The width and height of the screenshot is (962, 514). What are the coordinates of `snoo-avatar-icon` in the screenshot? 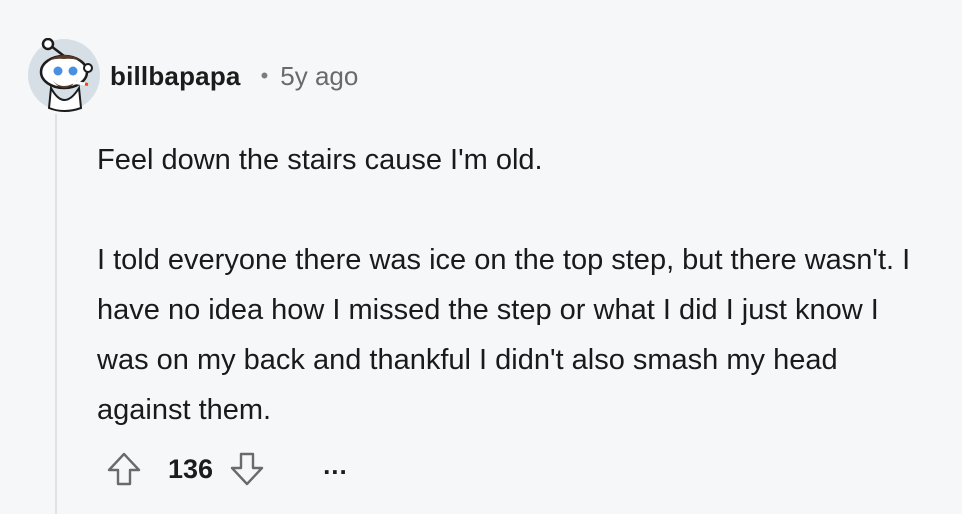 It's located at (64, 74).